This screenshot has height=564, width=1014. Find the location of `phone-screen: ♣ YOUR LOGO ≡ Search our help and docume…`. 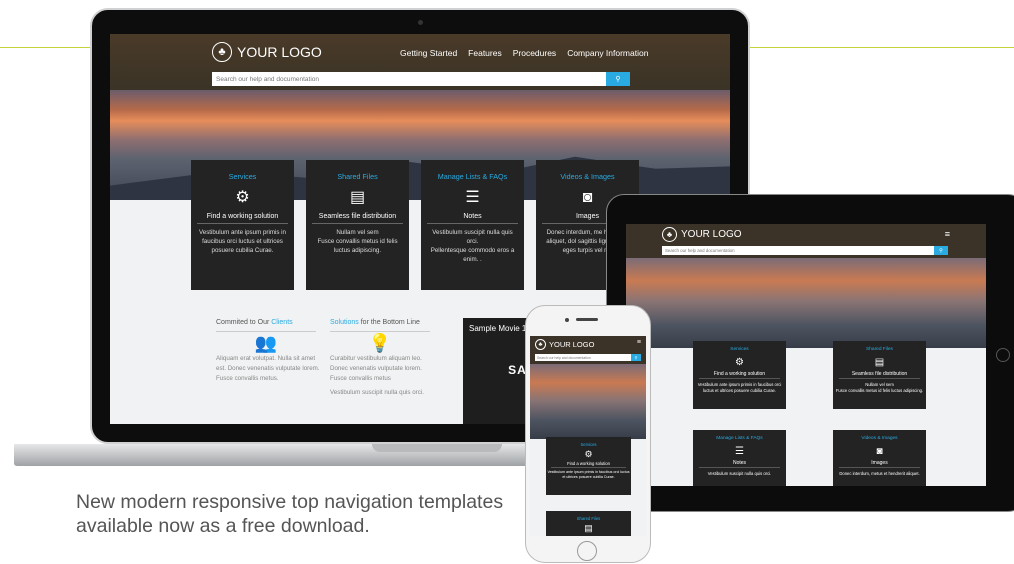

phone-screen: ♣ YOUR LOGO ≡ Search our help and docume… is located at coordinates (588, 436).